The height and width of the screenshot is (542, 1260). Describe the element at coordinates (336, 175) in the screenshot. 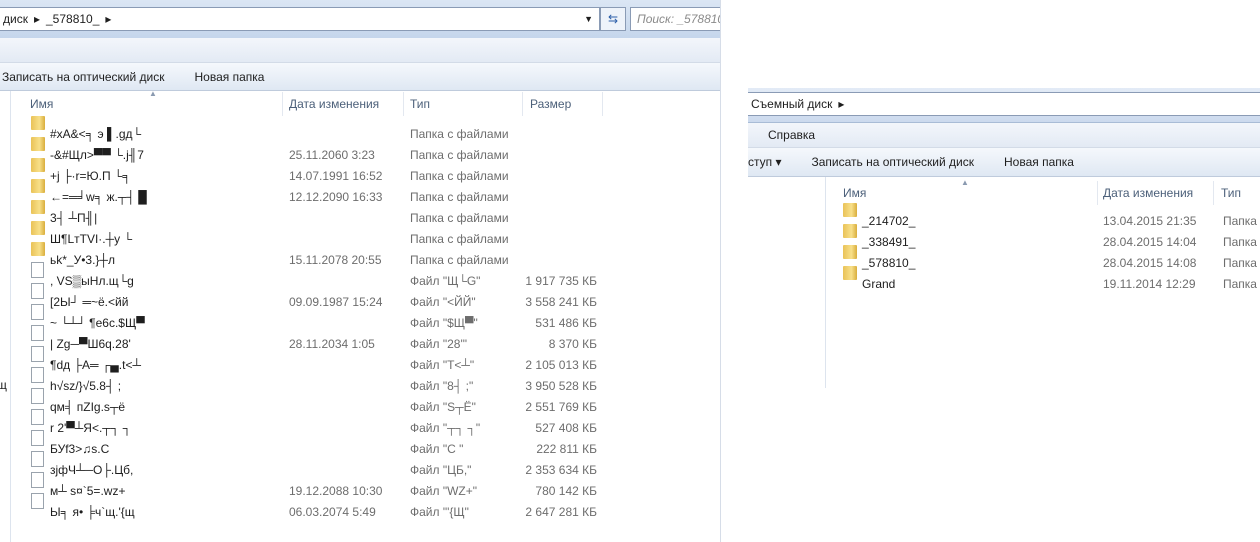

I see `file-date: 14.07.1991 16:52` at that location.